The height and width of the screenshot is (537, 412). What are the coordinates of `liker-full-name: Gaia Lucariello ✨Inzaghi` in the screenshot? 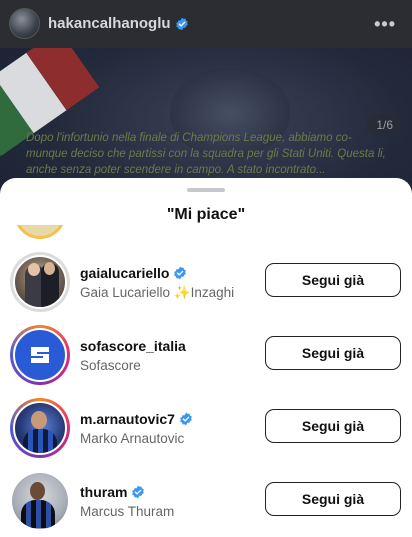 It's located at (157, 292).